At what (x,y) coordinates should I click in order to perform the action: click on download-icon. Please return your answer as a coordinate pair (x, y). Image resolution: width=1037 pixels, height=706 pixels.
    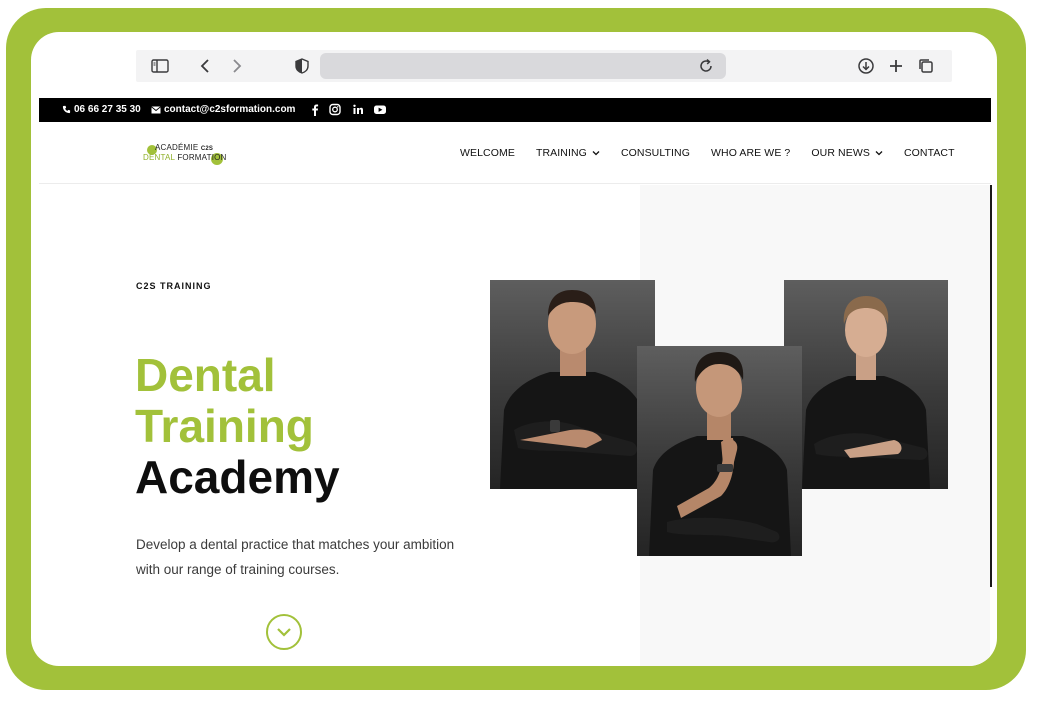
    Looking at the image, I should click on (866, 66).